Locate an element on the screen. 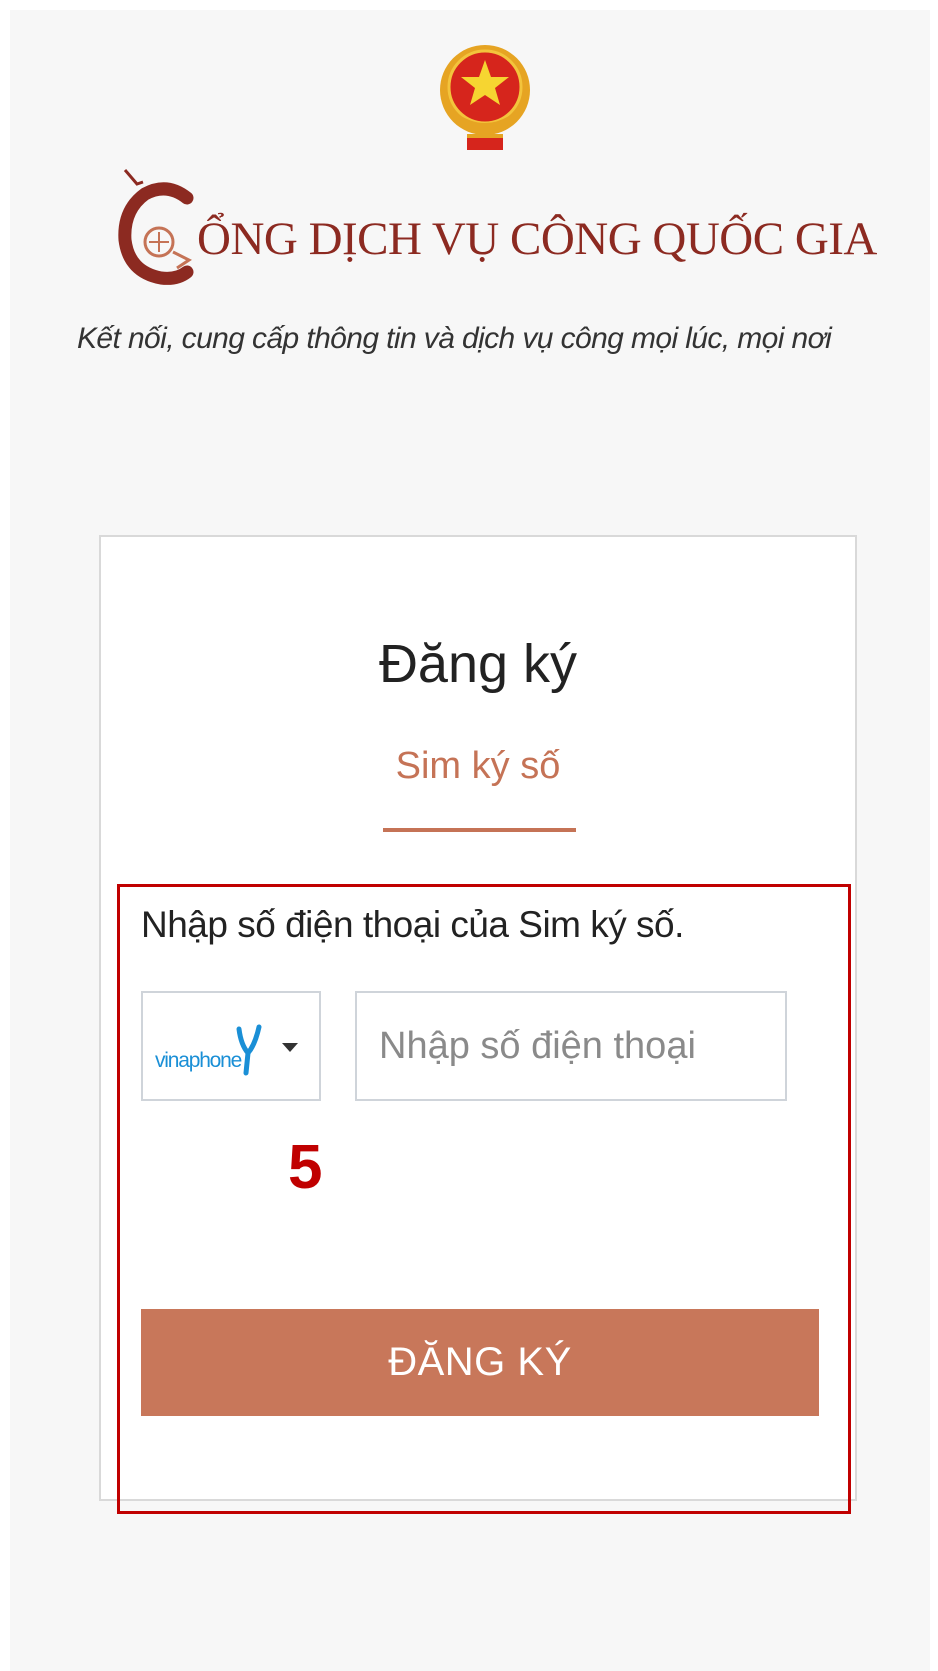 The width and height of the screenshot is (938, 1671). instruction-text: Nhập số điện thoại của Sim ký số. is located at coordinates (412, 924).